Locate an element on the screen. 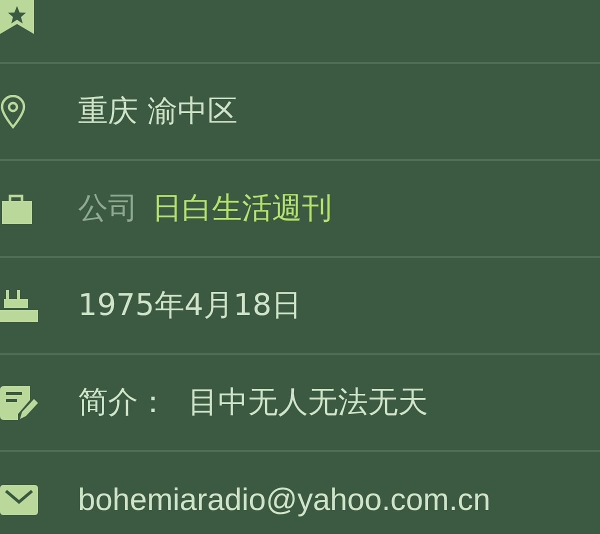 This screenshot has width=600, height=534. briefcase-icon is located at coordinates (16, 208).